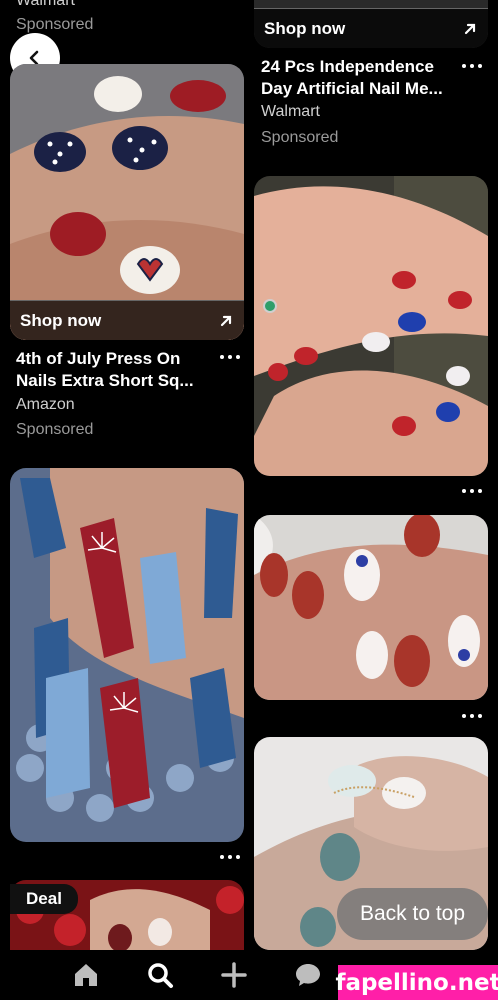  I want to click on messages-icon, so click(308, 975).